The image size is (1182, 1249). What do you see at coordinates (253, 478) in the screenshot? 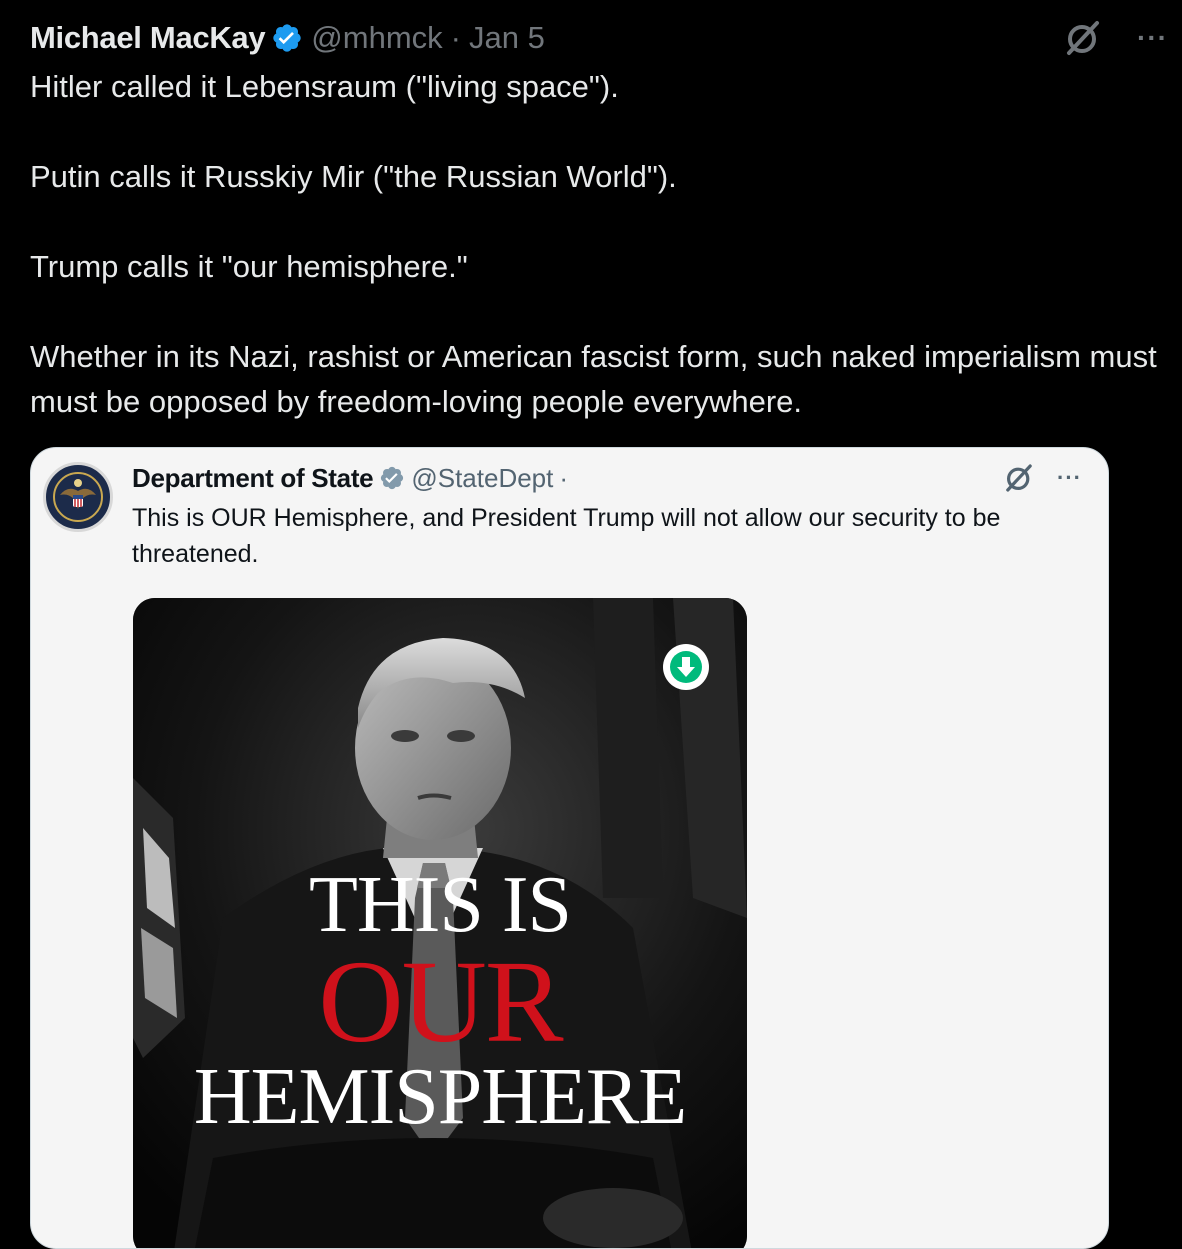
I see `quoted-author-name: Department of State` at bounding box center [253, 478].